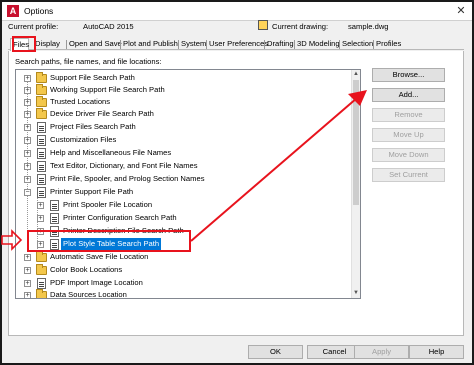 The width and height of the screenshot is (474, 365). I want to click on left-pointer-arrow-icon, so click(12, 240).